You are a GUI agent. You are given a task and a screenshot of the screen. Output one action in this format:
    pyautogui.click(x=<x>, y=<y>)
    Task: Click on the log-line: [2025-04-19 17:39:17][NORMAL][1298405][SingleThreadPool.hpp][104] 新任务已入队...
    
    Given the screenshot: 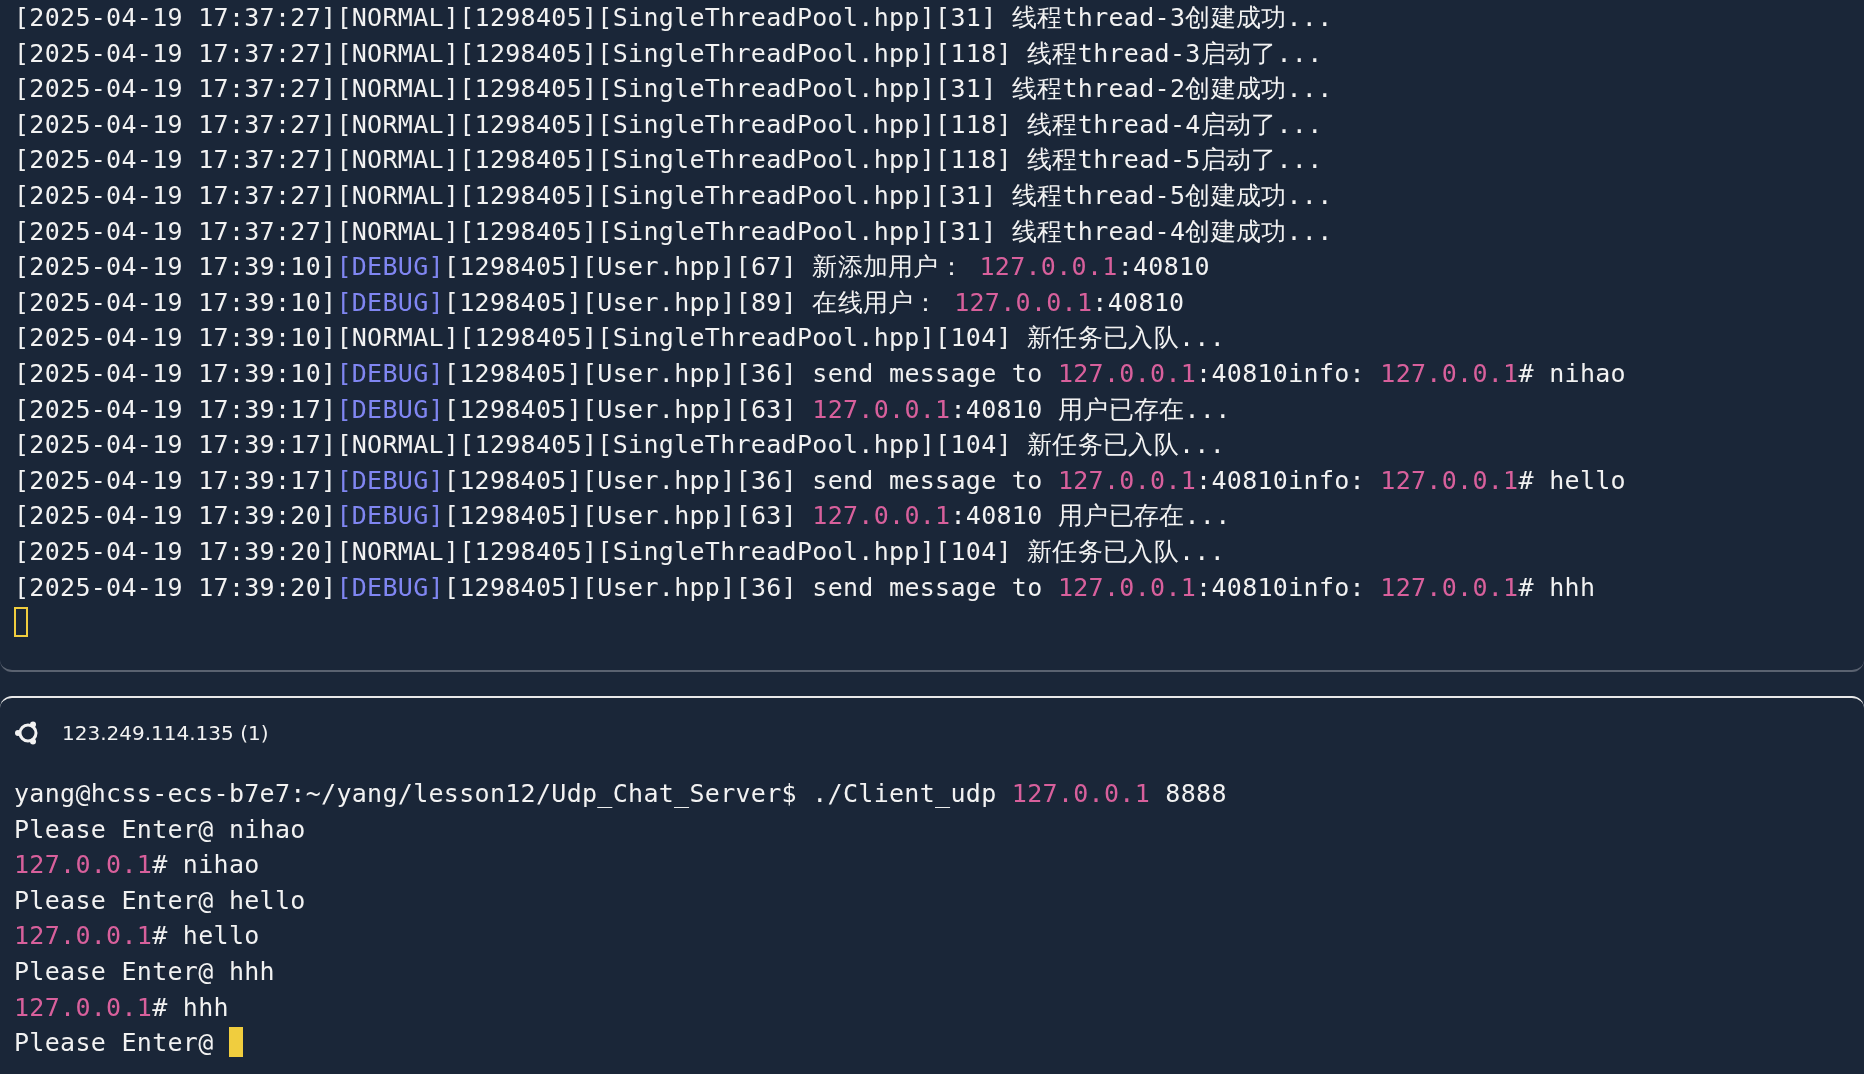 What is the action you would take?
    pyautogui.click(x=620, y=445)
    